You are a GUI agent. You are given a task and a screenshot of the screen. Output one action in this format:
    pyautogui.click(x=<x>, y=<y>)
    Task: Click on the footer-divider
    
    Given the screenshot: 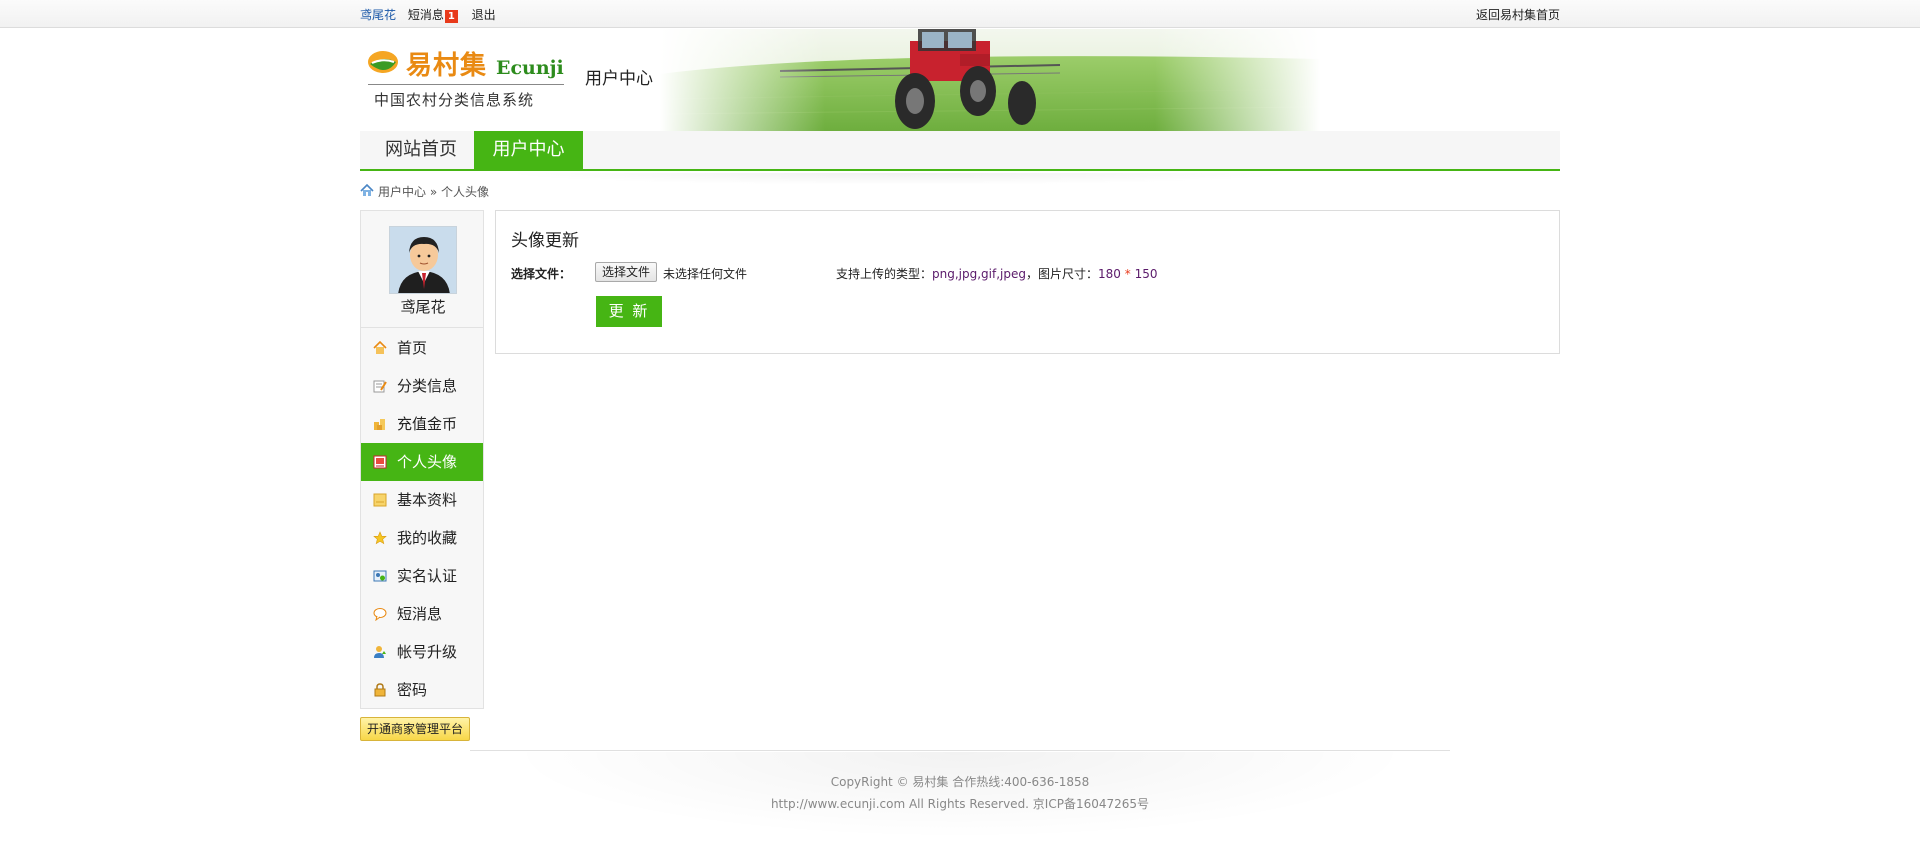 What is the action you would take?
    pyautogui.click(x=960, y=750)
    